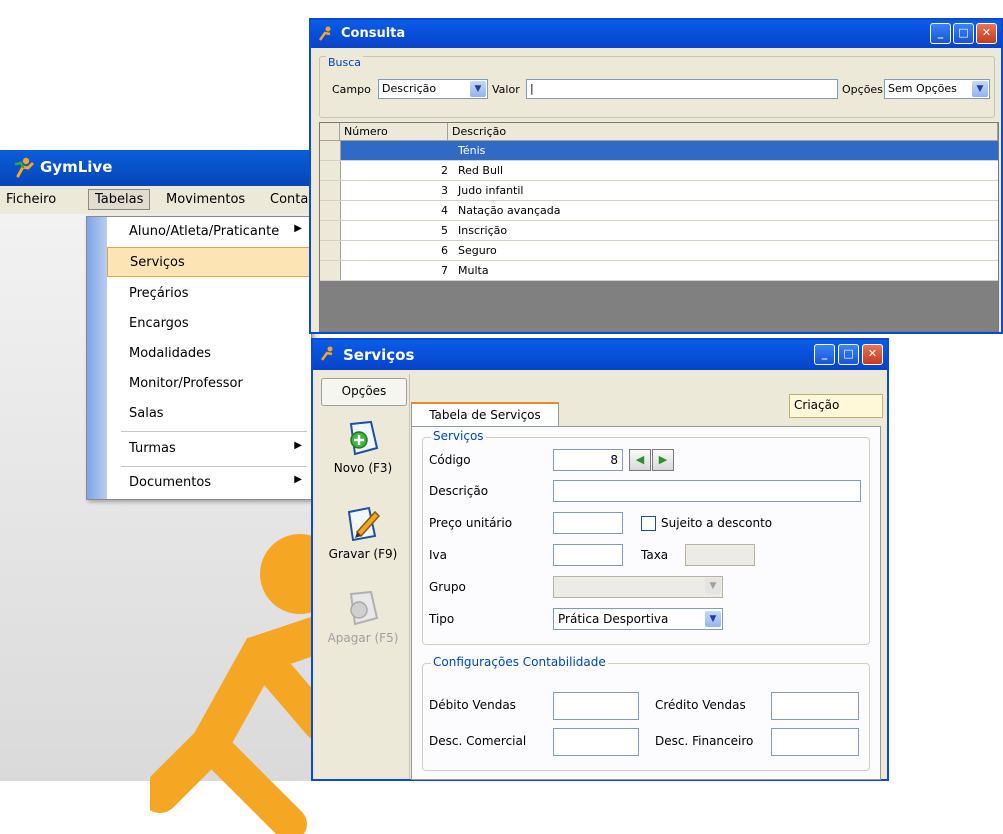 This screenshot has width=1003, height=834. What do you see at coordinates (208, 232) in the screenshot?
I see `menu-item-aluno: Aluno/Atleta/Praticante ▶` at bounding box center [208, 232].